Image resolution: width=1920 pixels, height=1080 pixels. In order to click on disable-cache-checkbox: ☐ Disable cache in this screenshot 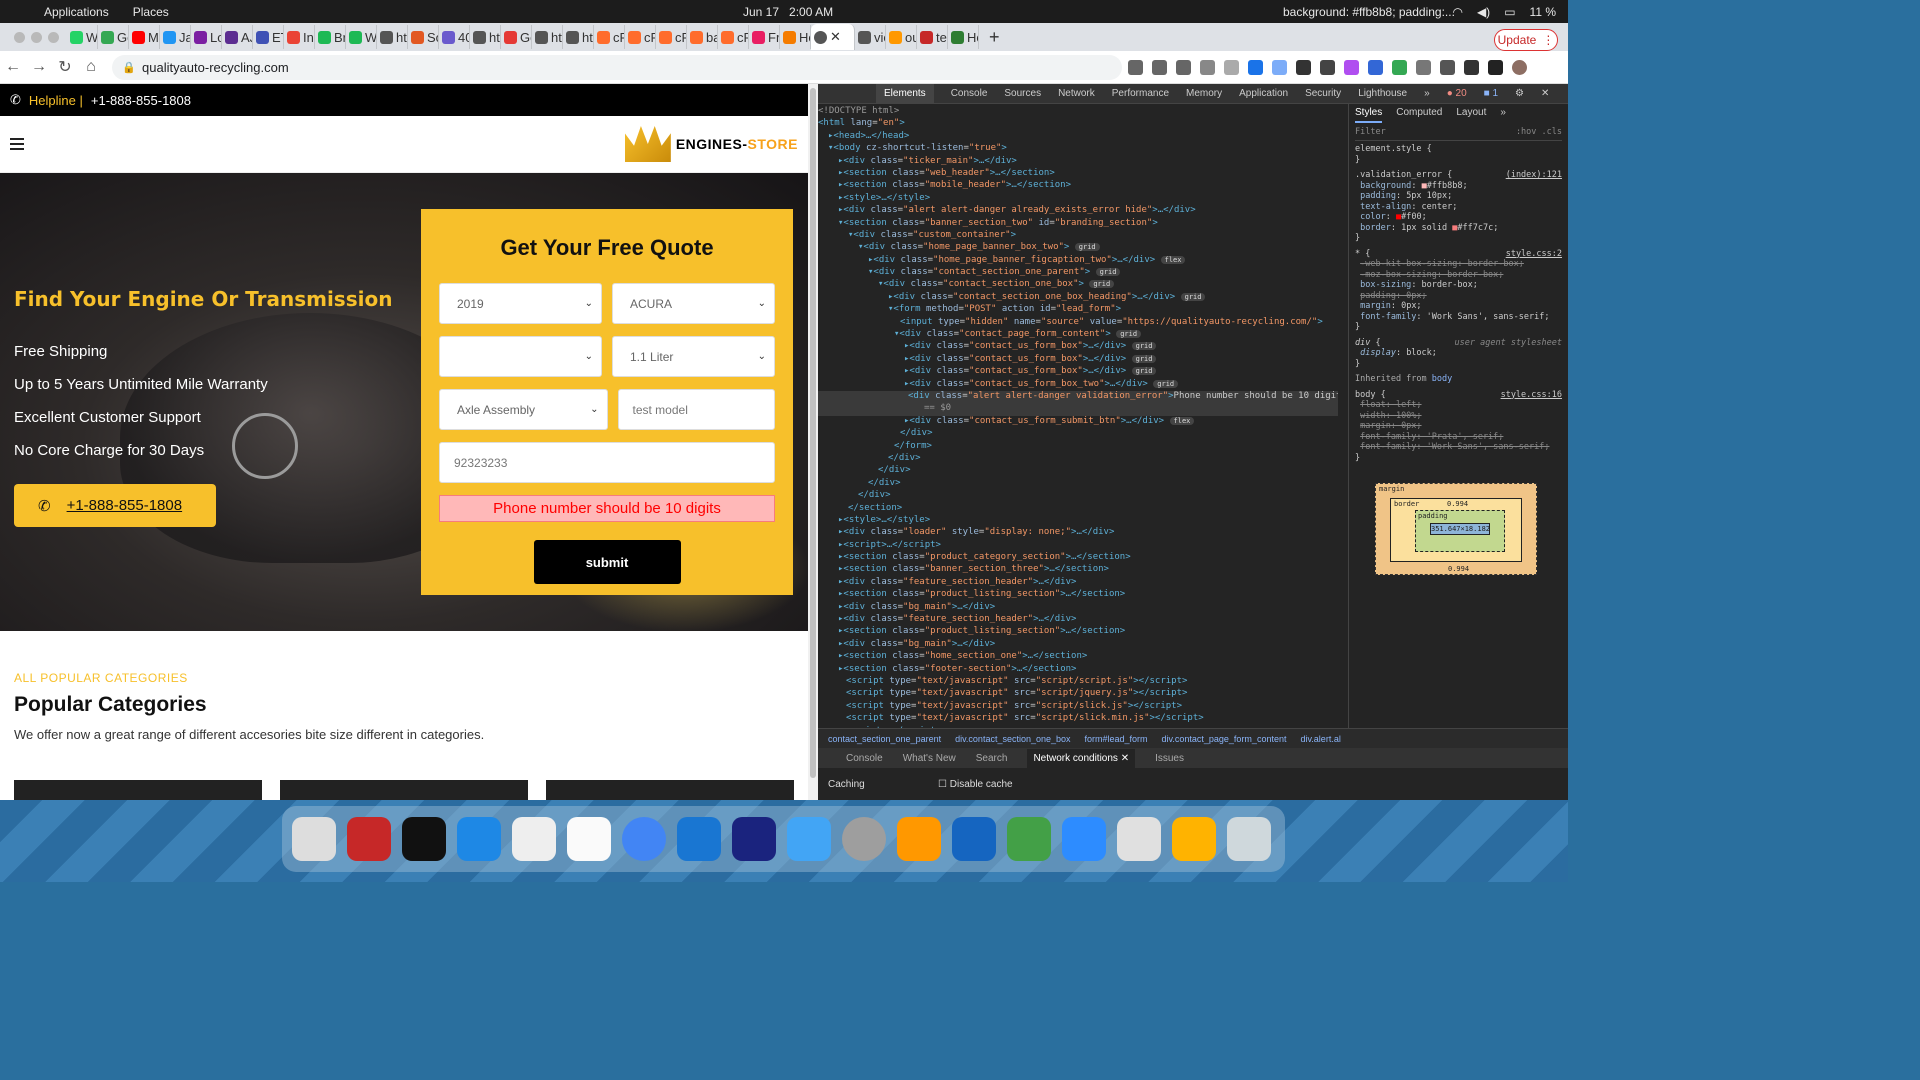, I will do `click(975, 784)`.